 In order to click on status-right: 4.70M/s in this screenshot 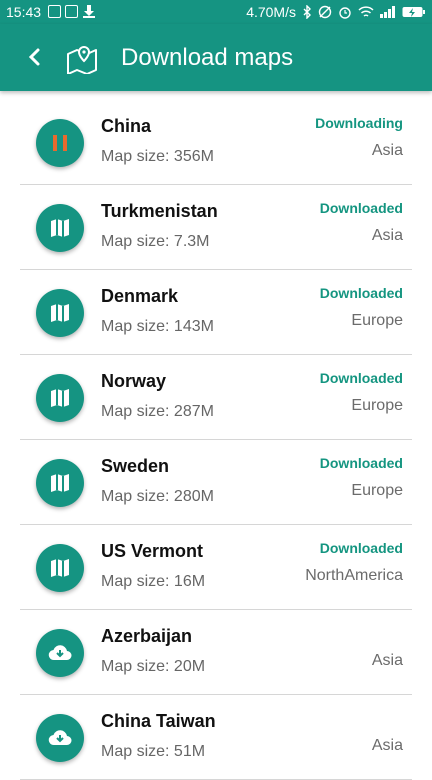, I will do `click(336, 12)`.